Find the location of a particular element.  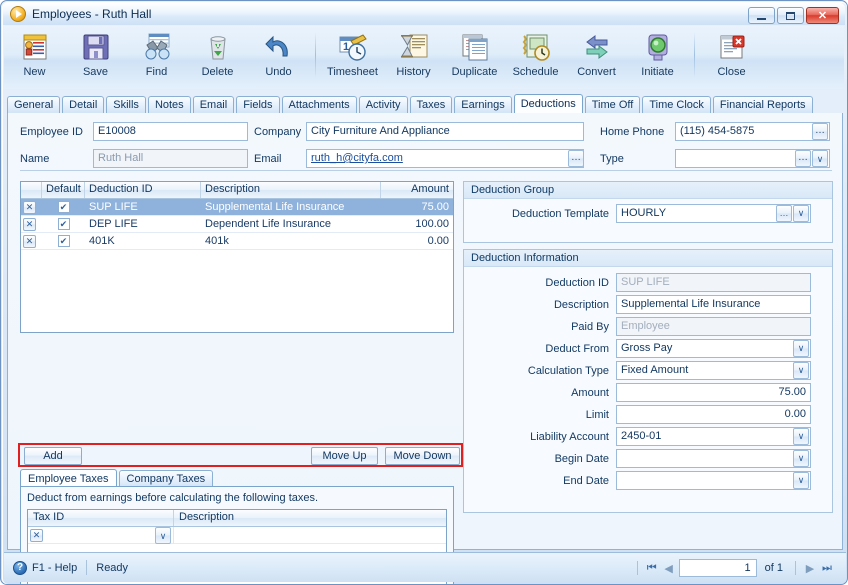

minimize-button is located at coordinates (761, 15).